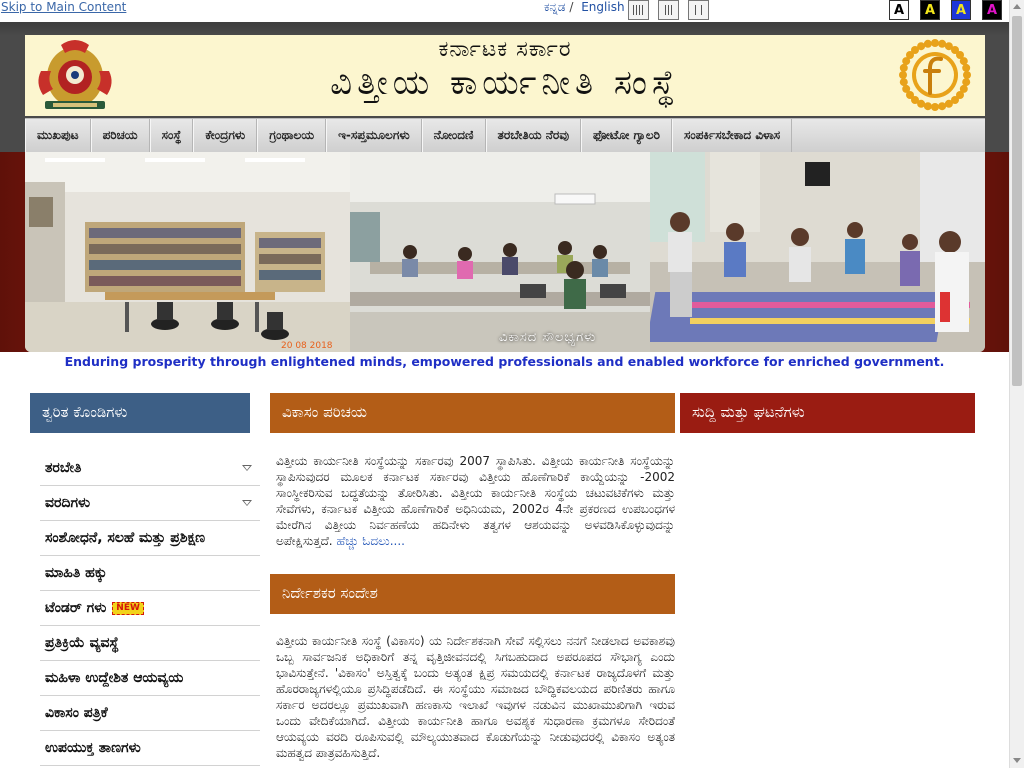  What do you see at coordinates (150, 468) in the screenshot?
I see `quick-link-item: ತರಬೇತಿ` at bounding box center [150, 468].